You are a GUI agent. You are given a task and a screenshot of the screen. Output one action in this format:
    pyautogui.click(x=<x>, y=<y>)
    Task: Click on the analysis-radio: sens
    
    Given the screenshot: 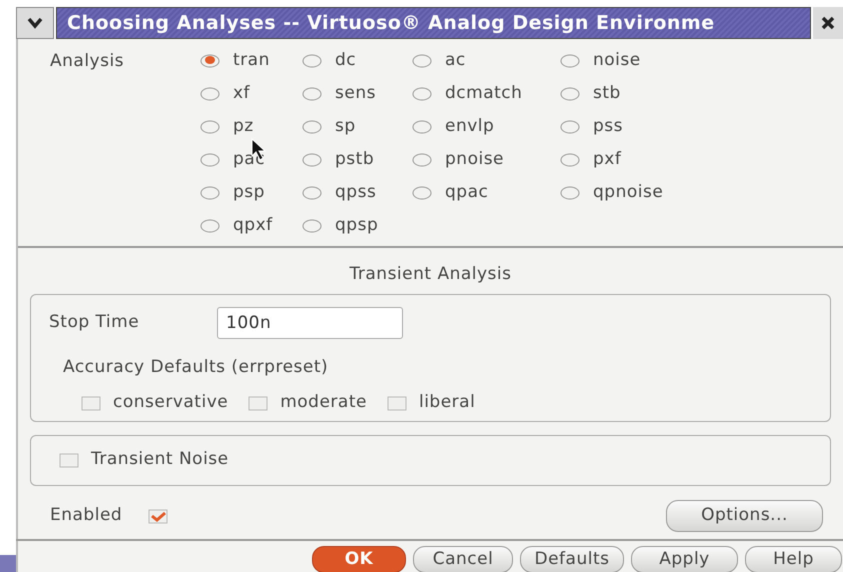 What is the action you would take?
    pyautogui.click(x=357, y=94)
    